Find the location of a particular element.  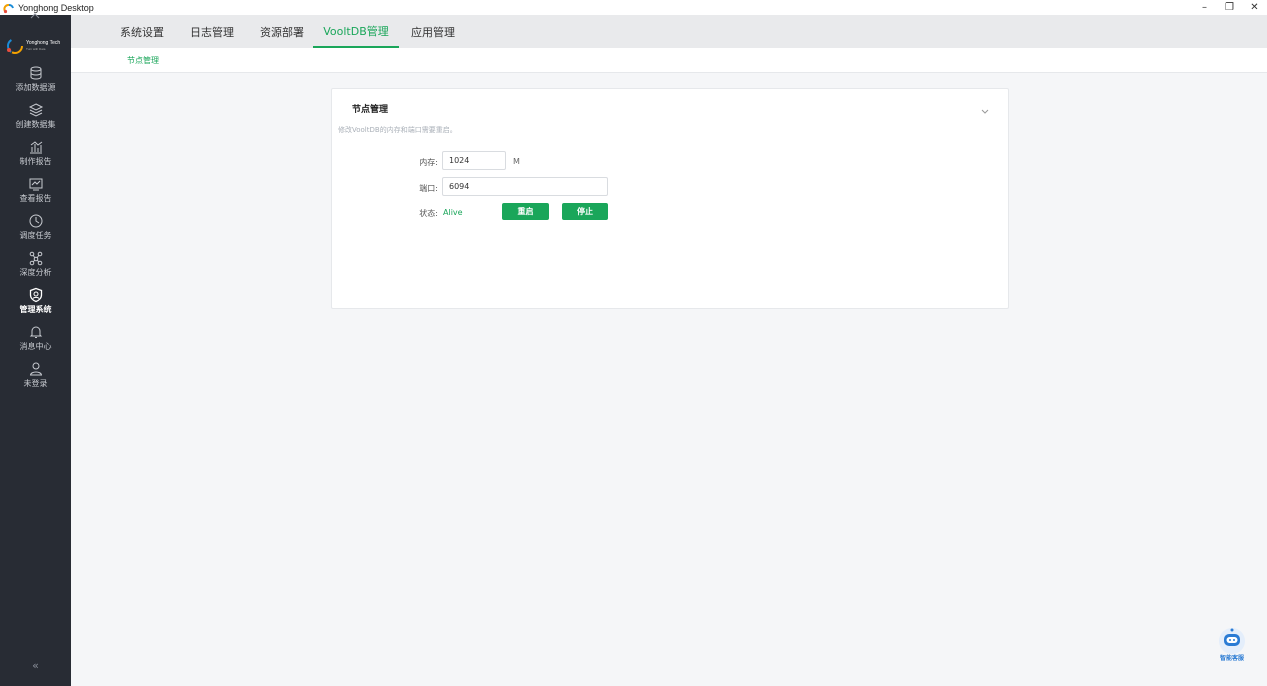

sub-tab-bar: 节点管理 is located at coordinates (669, 60).